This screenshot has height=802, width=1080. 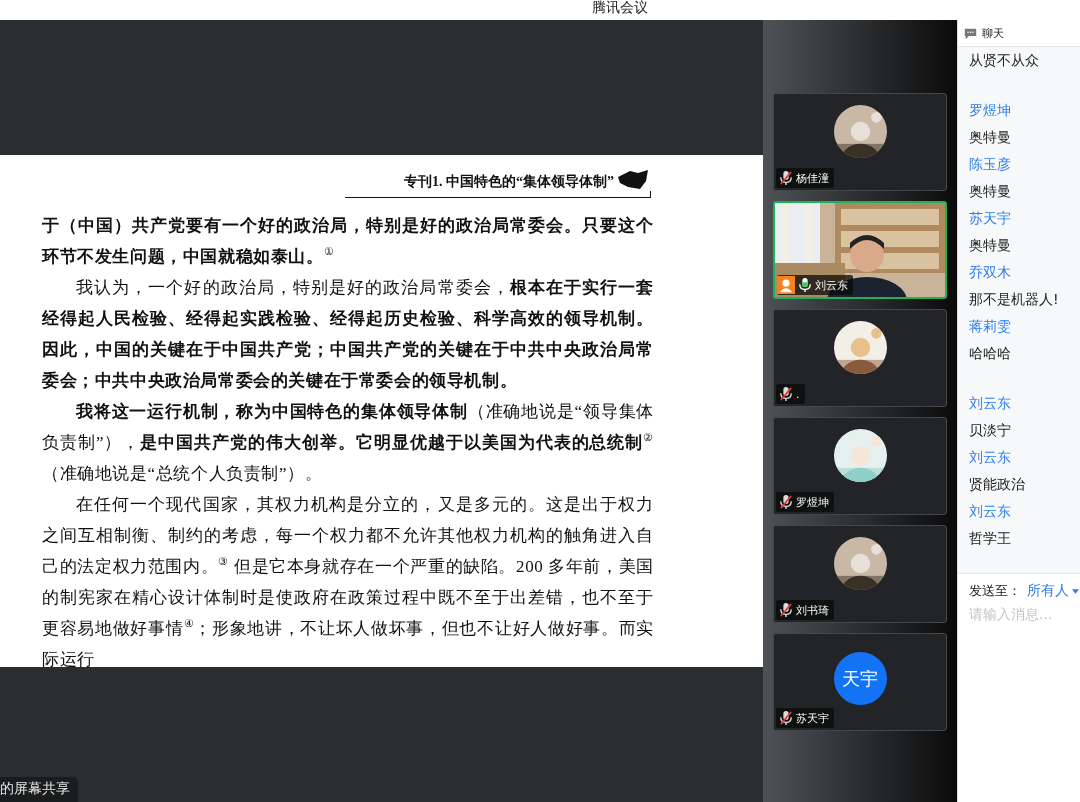 I want to click on participant-name: 刘书琦, so click(x=812, y=610).